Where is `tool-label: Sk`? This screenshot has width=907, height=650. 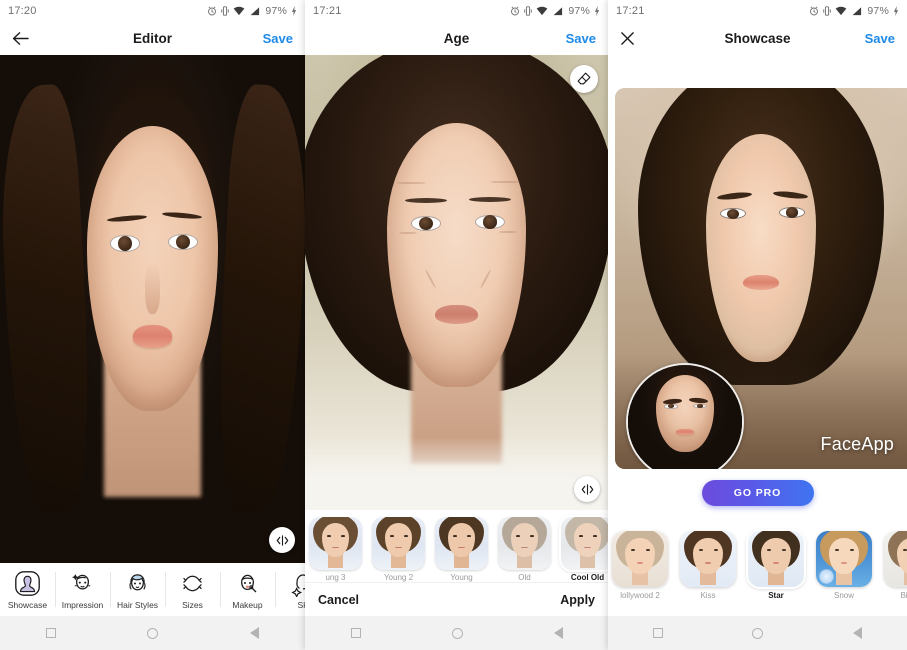
tool-label: Sk is located at coordinates (301, 604).